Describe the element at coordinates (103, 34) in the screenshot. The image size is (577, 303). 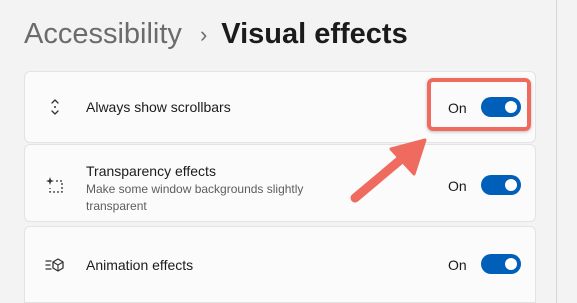
I see `breadcrumb-parent-accessibility: Accessibility` at that location.